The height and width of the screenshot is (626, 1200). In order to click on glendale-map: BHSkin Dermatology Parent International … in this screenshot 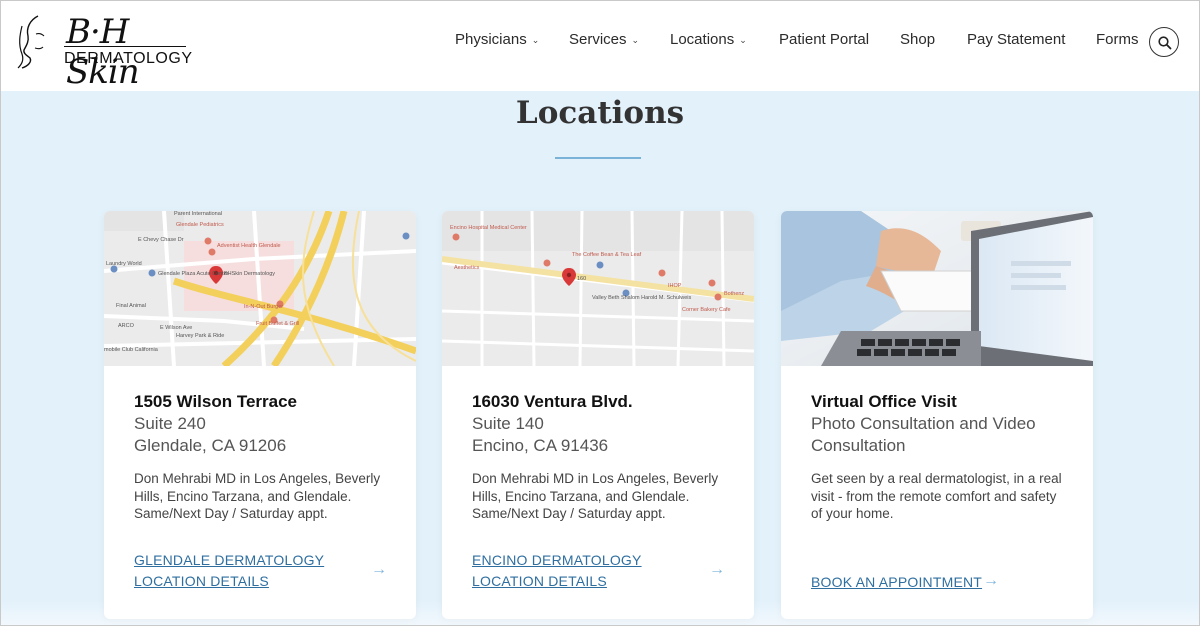, I will do `click(260, 288)`.